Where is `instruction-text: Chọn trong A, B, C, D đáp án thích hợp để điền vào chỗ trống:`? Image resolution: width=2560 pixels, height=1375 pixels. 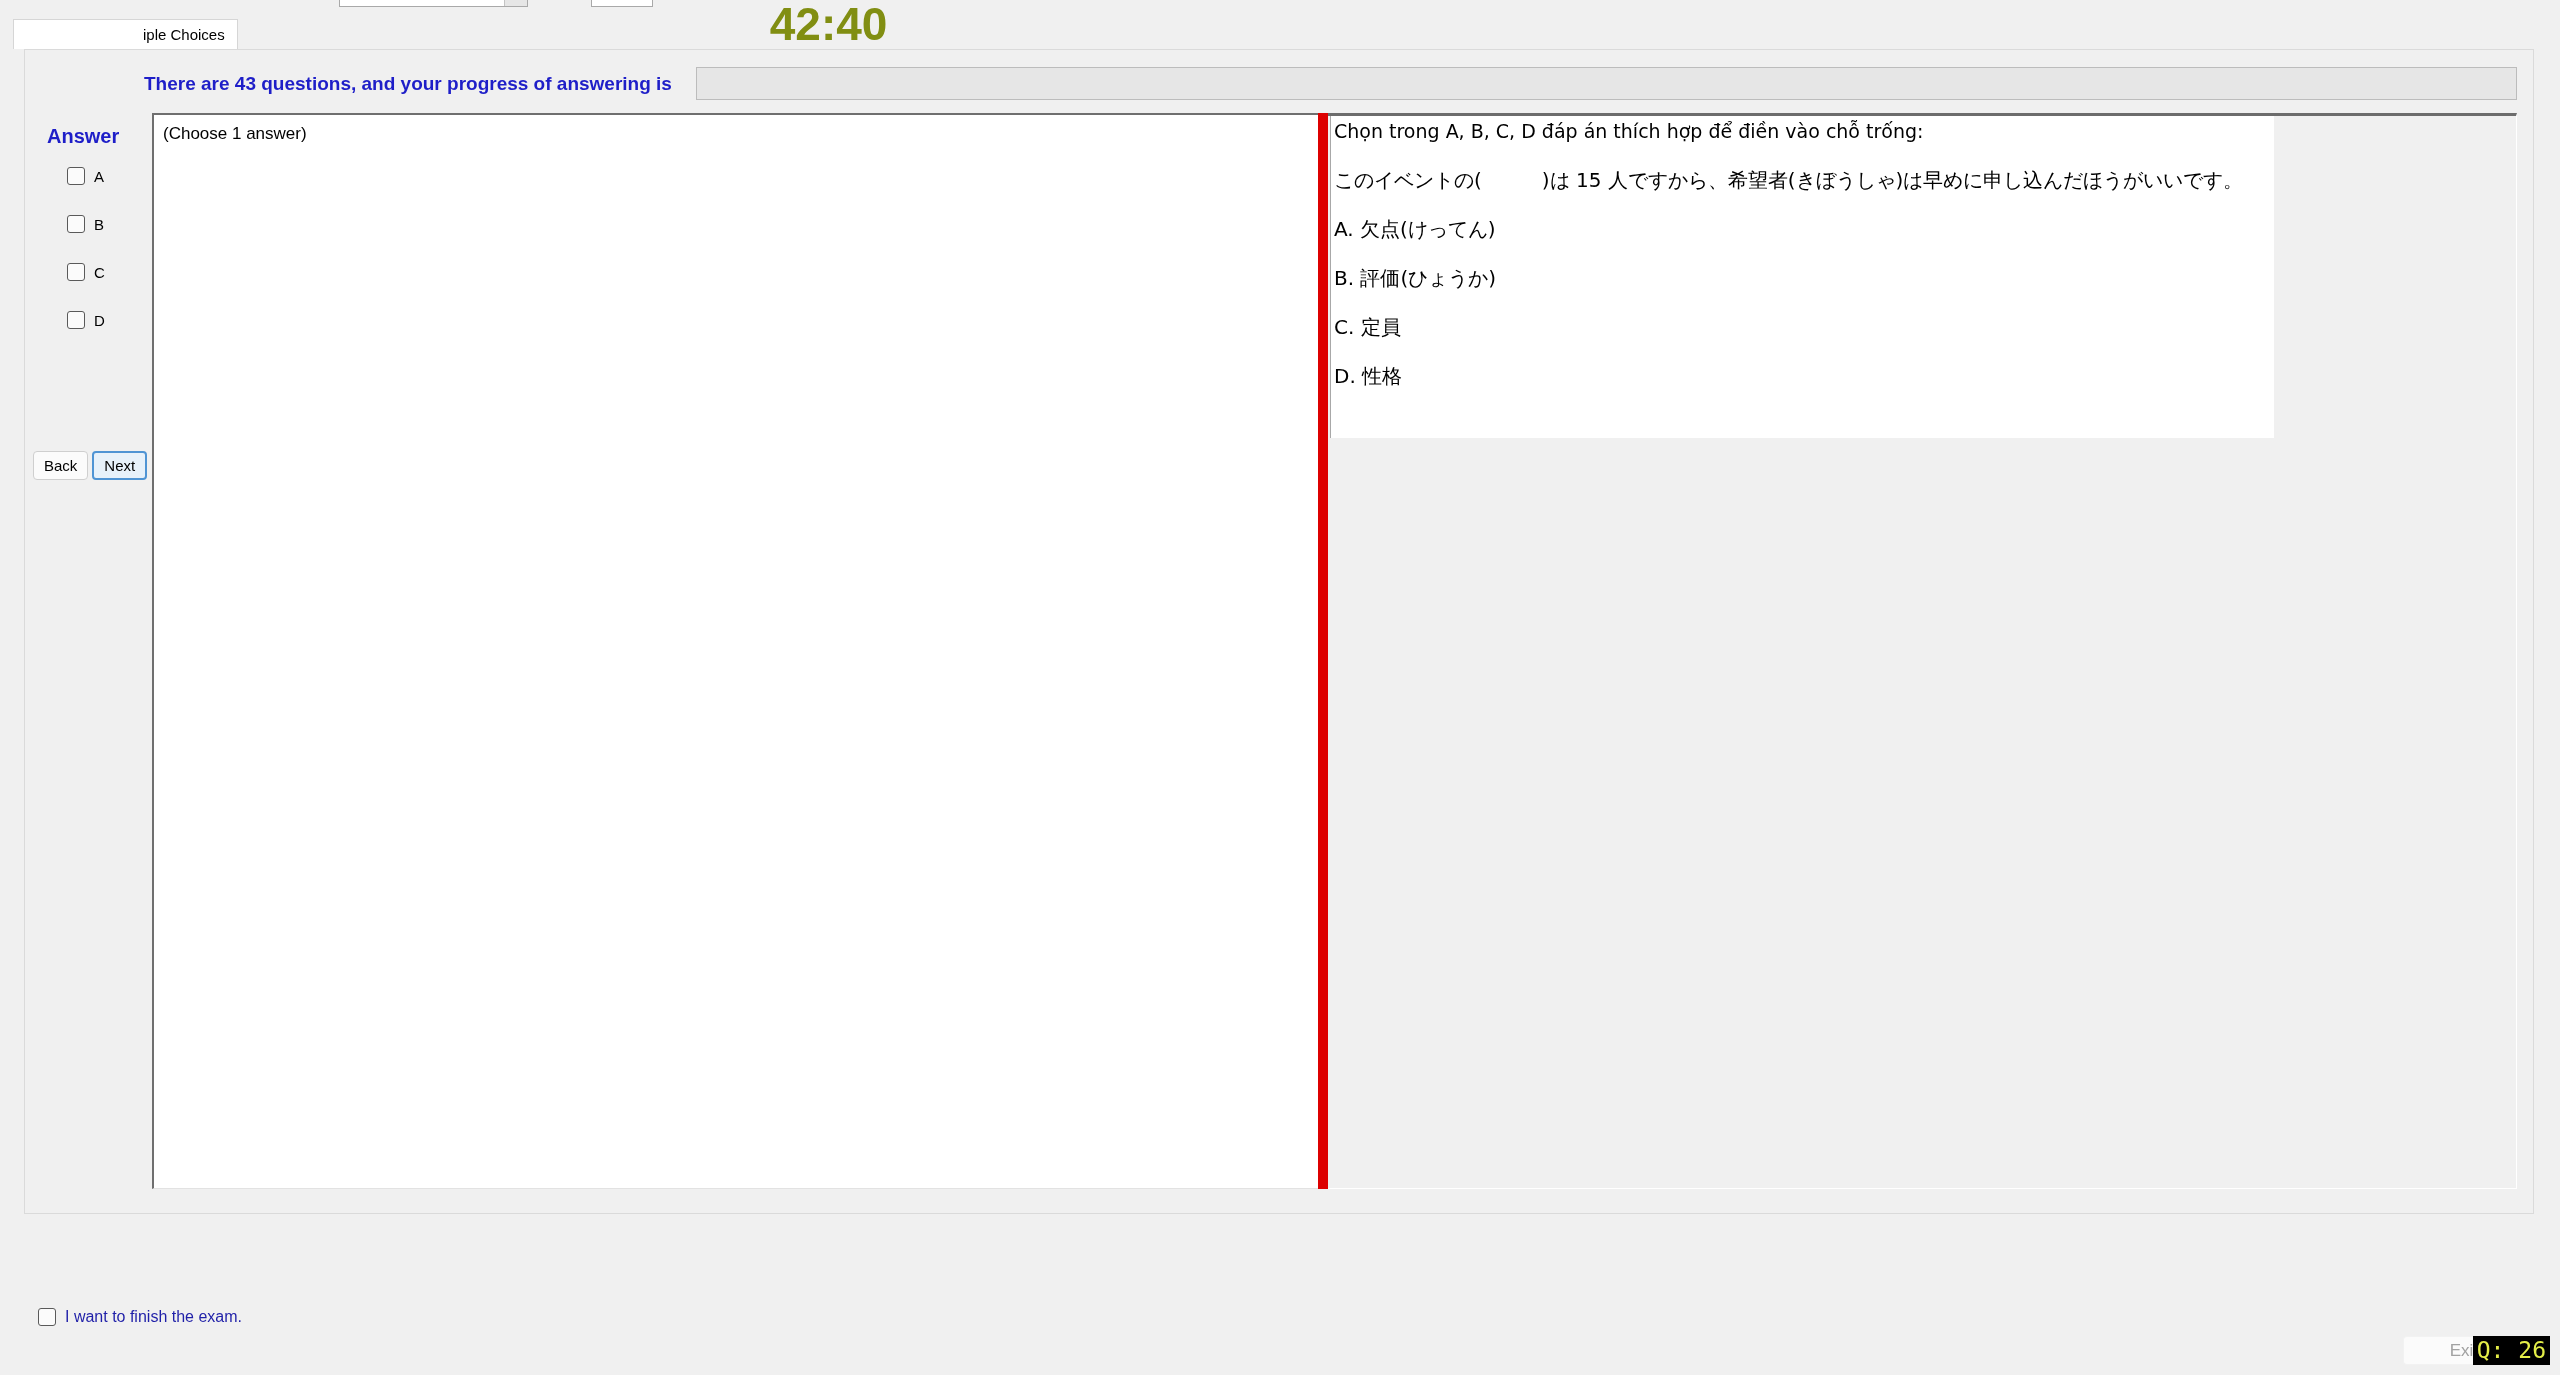
instruction-text: Chọn trong A, B, C, D đáp án thích hợp để điền vào chỗ trống: is located at coordinates (1629, 131).